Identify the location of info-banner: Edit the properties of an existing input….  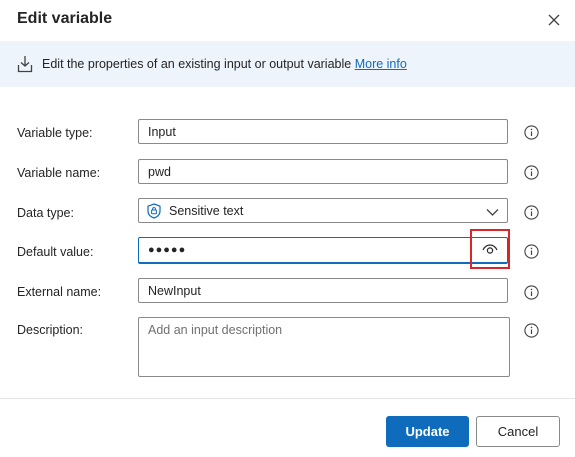
(287, 64).